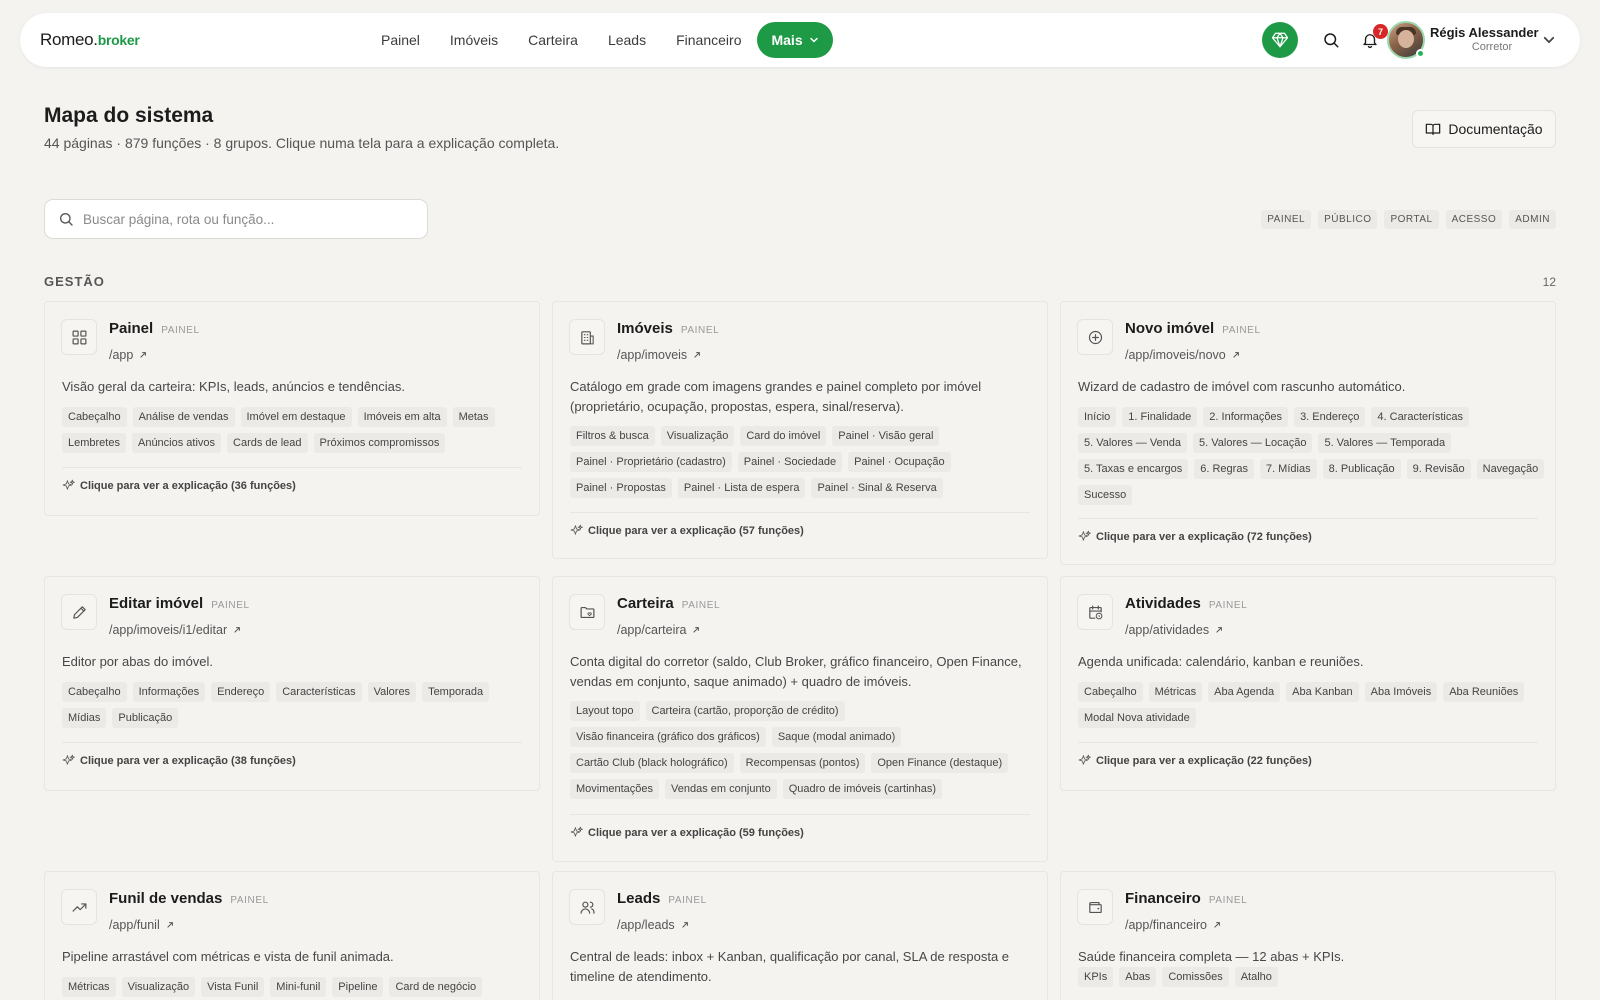 This screenshot has height=1000, width=1600. What do you see at coordinates (877, 488) in the screenshot?
I see `function-chip: Painel · Sinal & Reserva` at bounding box center [877, 488].